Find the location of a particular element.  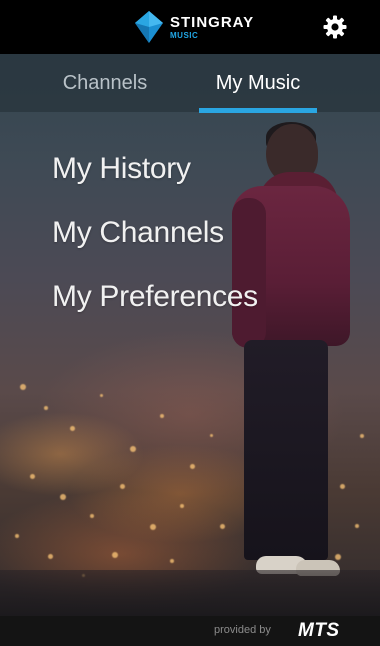

tab-bar: Channels My Music is located at coordinates (190, 83).